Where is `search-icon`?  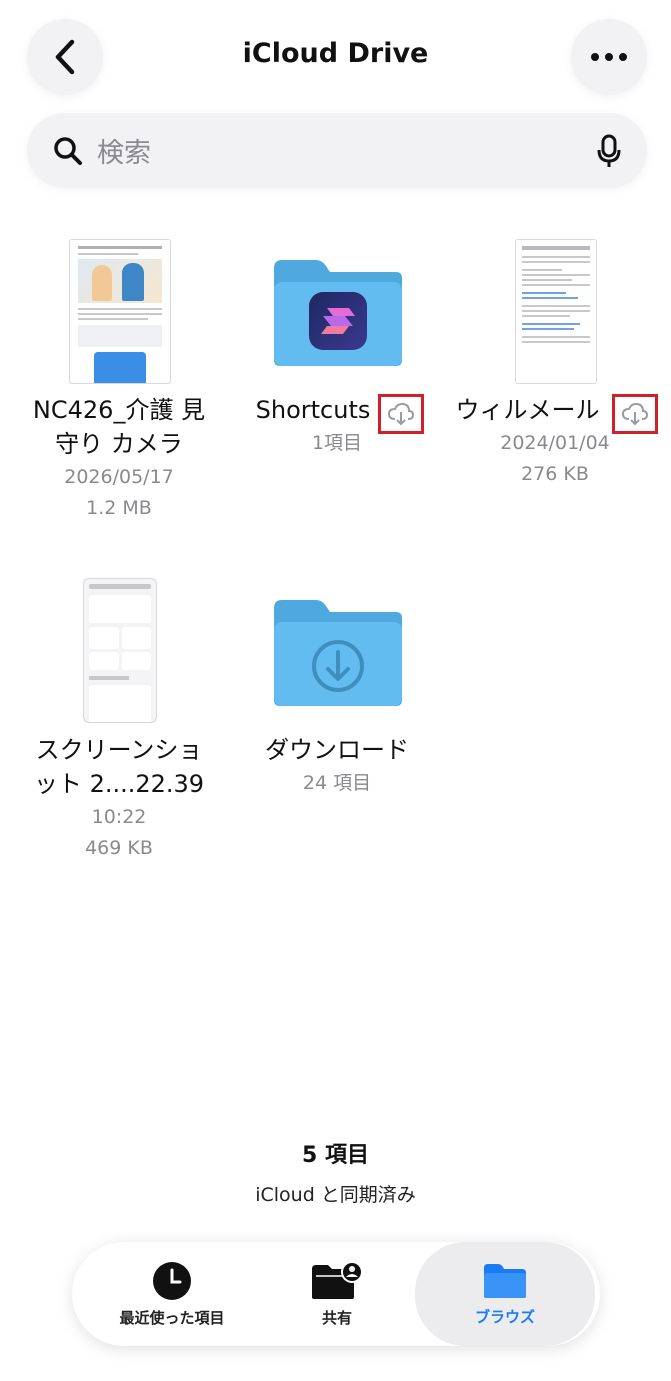
search-icon is located at coordinates (68, 150).